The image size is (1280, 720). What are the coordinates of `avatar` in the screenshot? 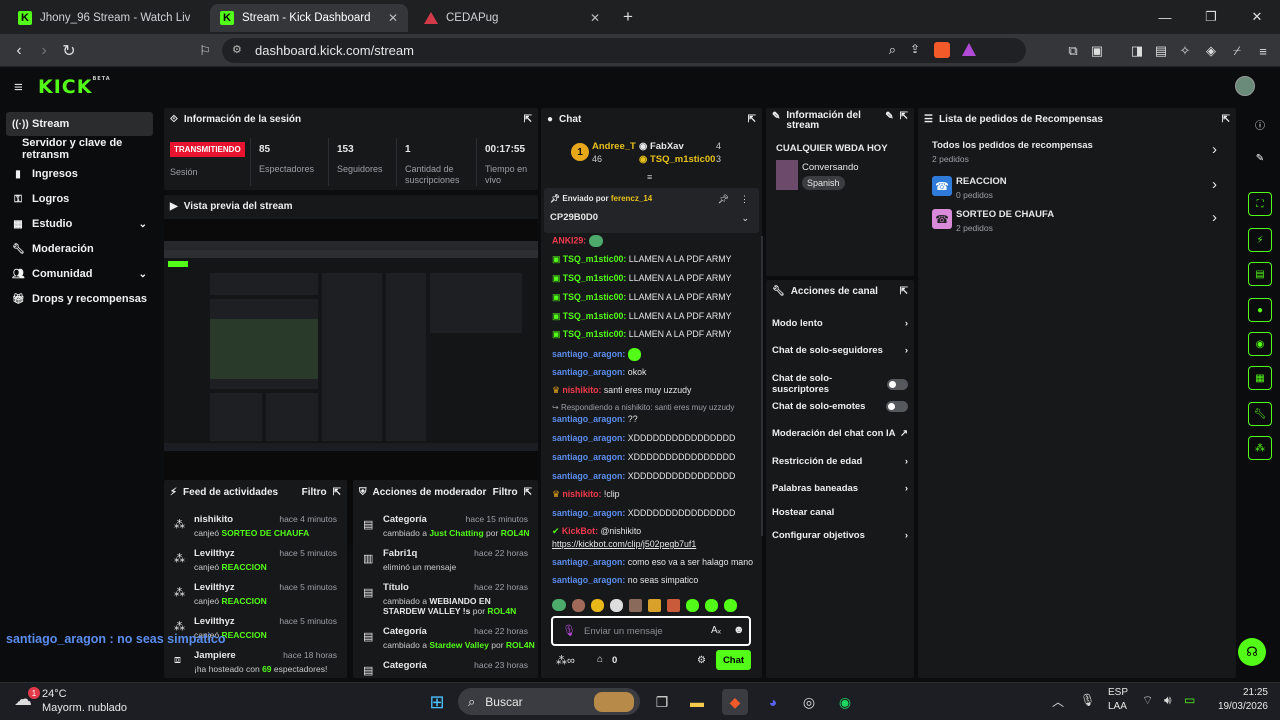 It's located at (1245, 86).